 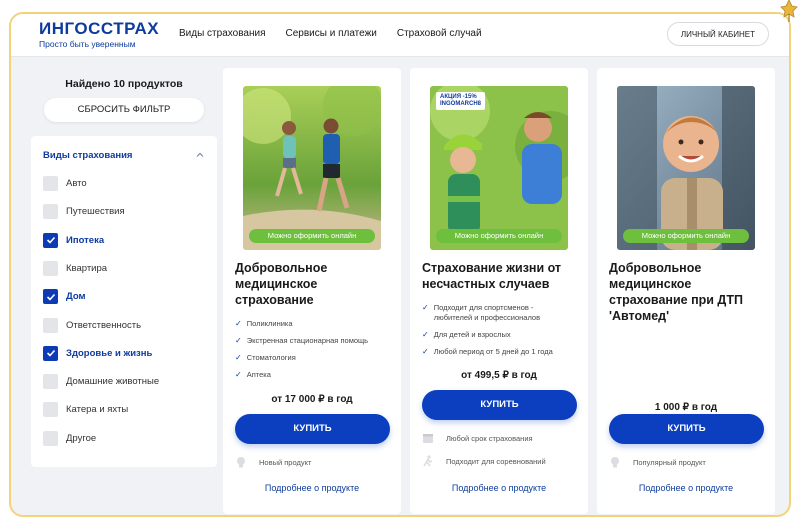 What do you see at coordinates (109, 353) in the screenshot?
I see `filter-option-label: Здоровье и жизнь` at bounding box center [109, 353].